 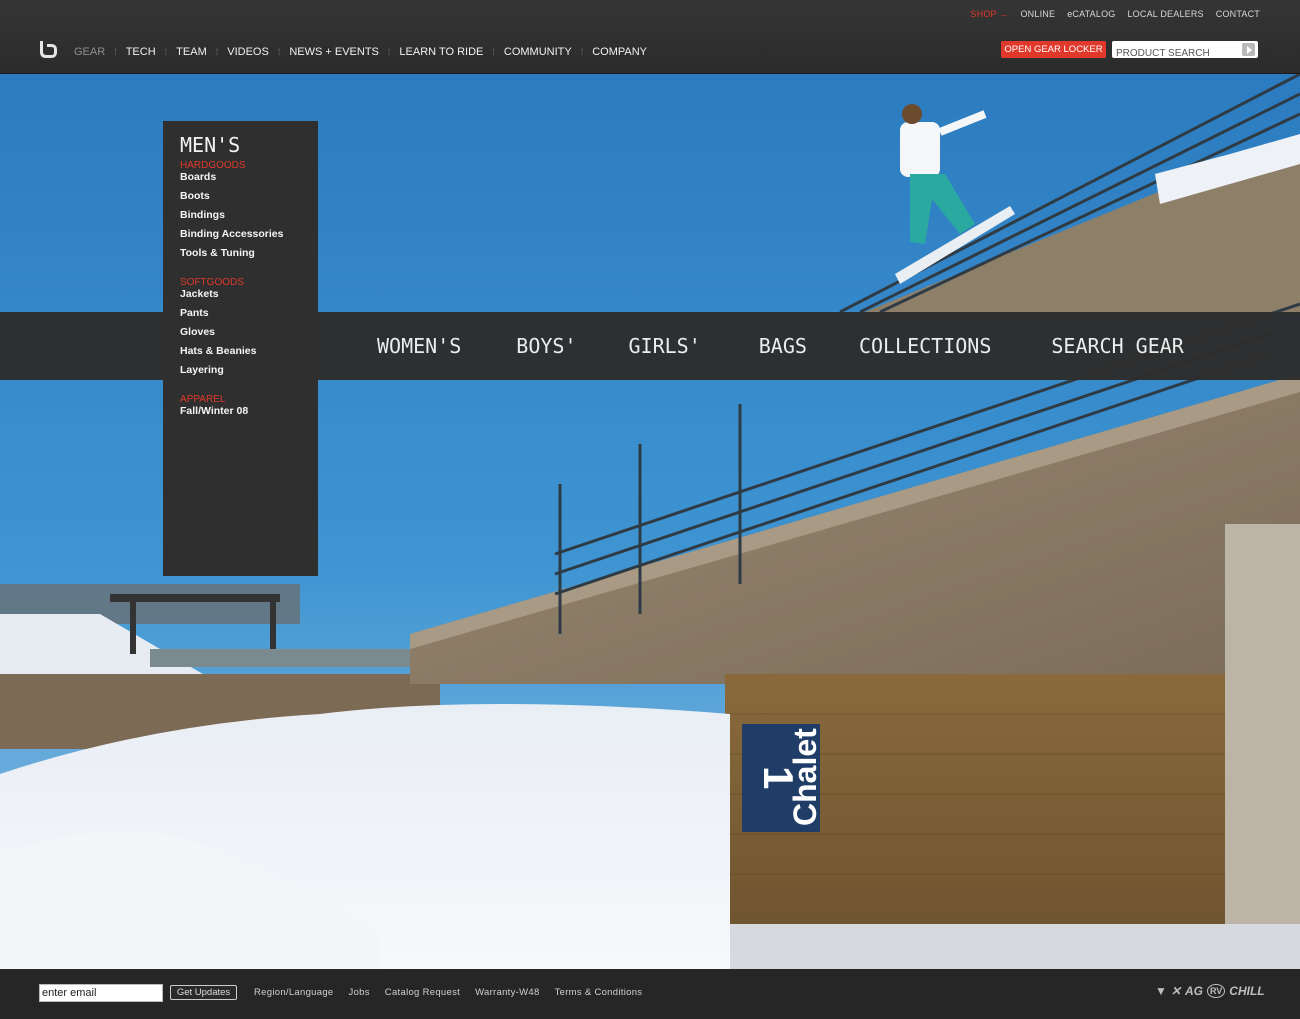 I want to click on product-search, so click(x=1185, y=51).